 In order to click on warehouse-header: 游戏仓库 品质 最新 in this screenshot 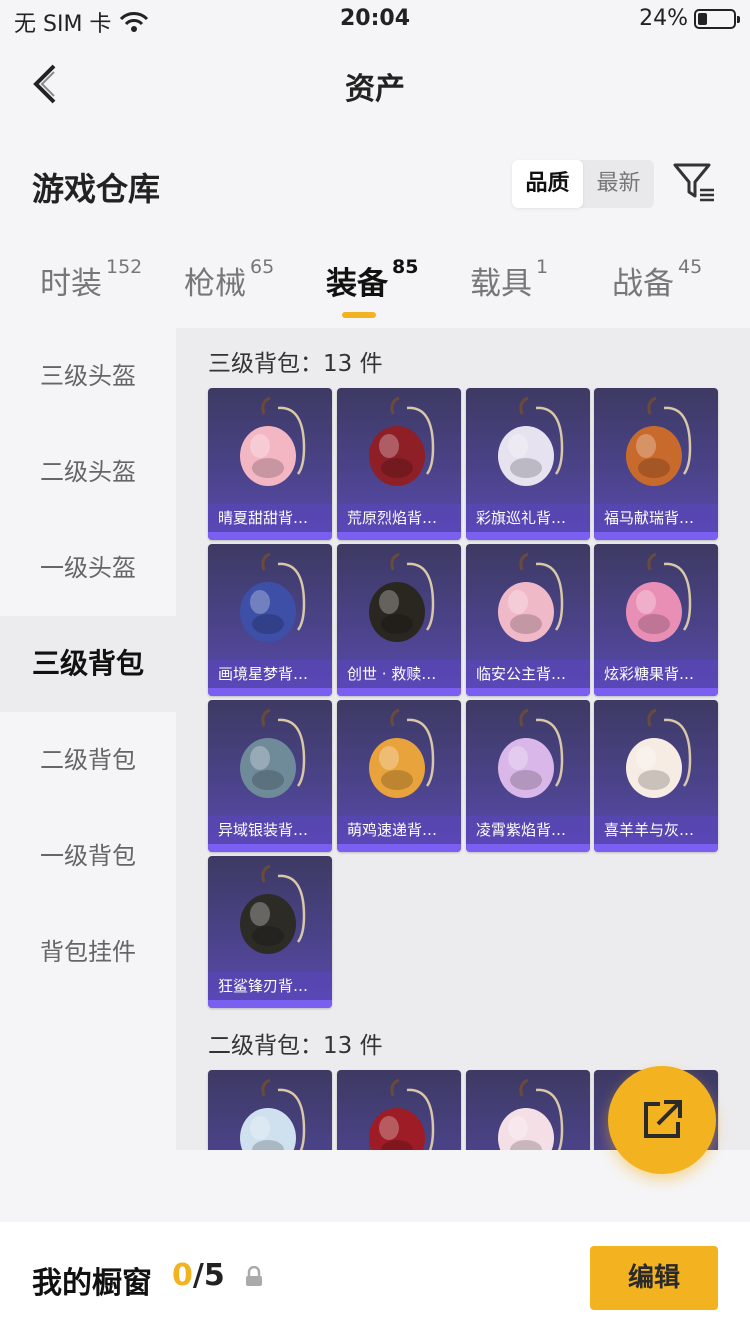, I will do `click(375, 184)`.